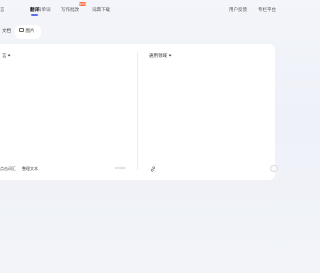  I want to click on panel-divider, so click(137, 111).